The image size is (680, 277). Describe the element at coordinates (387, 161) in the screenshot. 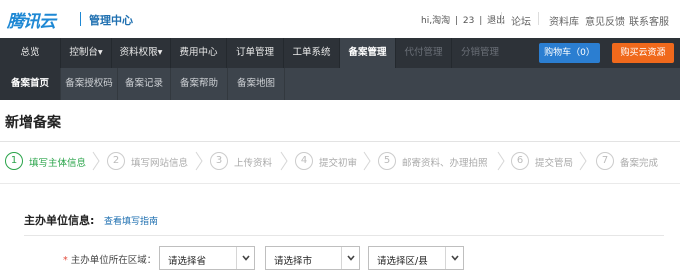

I see `step-number: 5` at that location.